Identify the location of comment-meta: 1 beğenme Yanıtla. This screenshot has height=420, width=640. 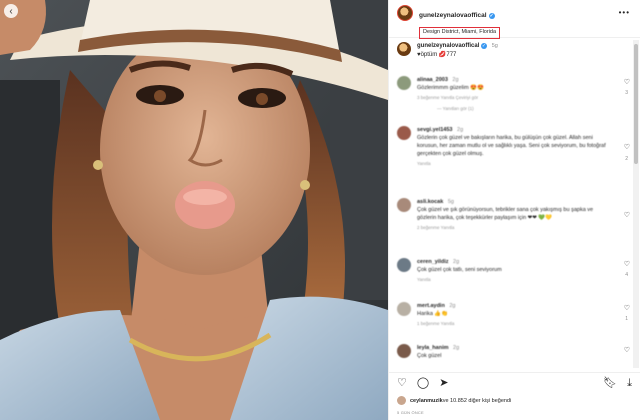
(514, 323).